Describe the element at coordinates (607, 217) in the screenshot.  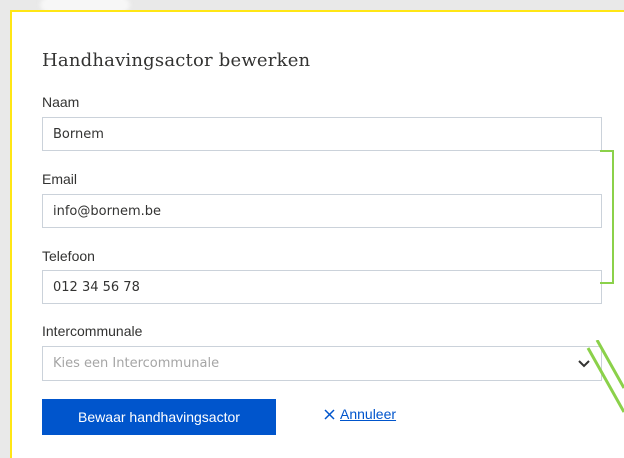
I see `annotation-bracket` at that location.